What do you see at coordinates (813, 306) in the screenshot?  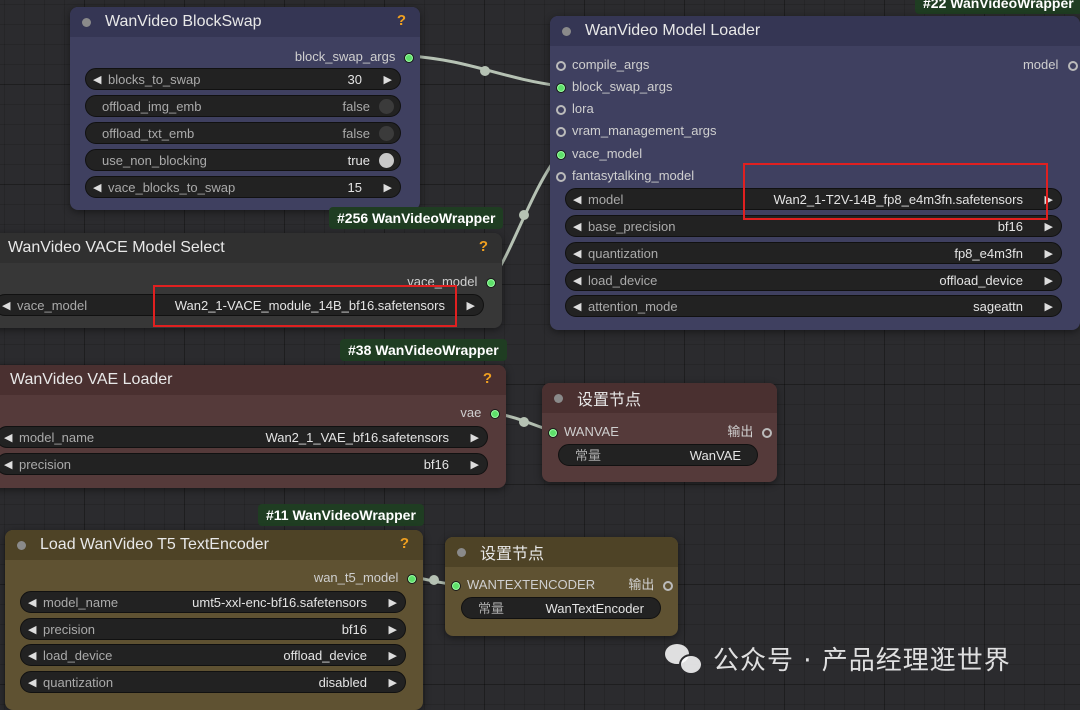 I see `combo-attention-mode: ◀ attention_mode sageattn ▶` at bounding box center [813, 306].